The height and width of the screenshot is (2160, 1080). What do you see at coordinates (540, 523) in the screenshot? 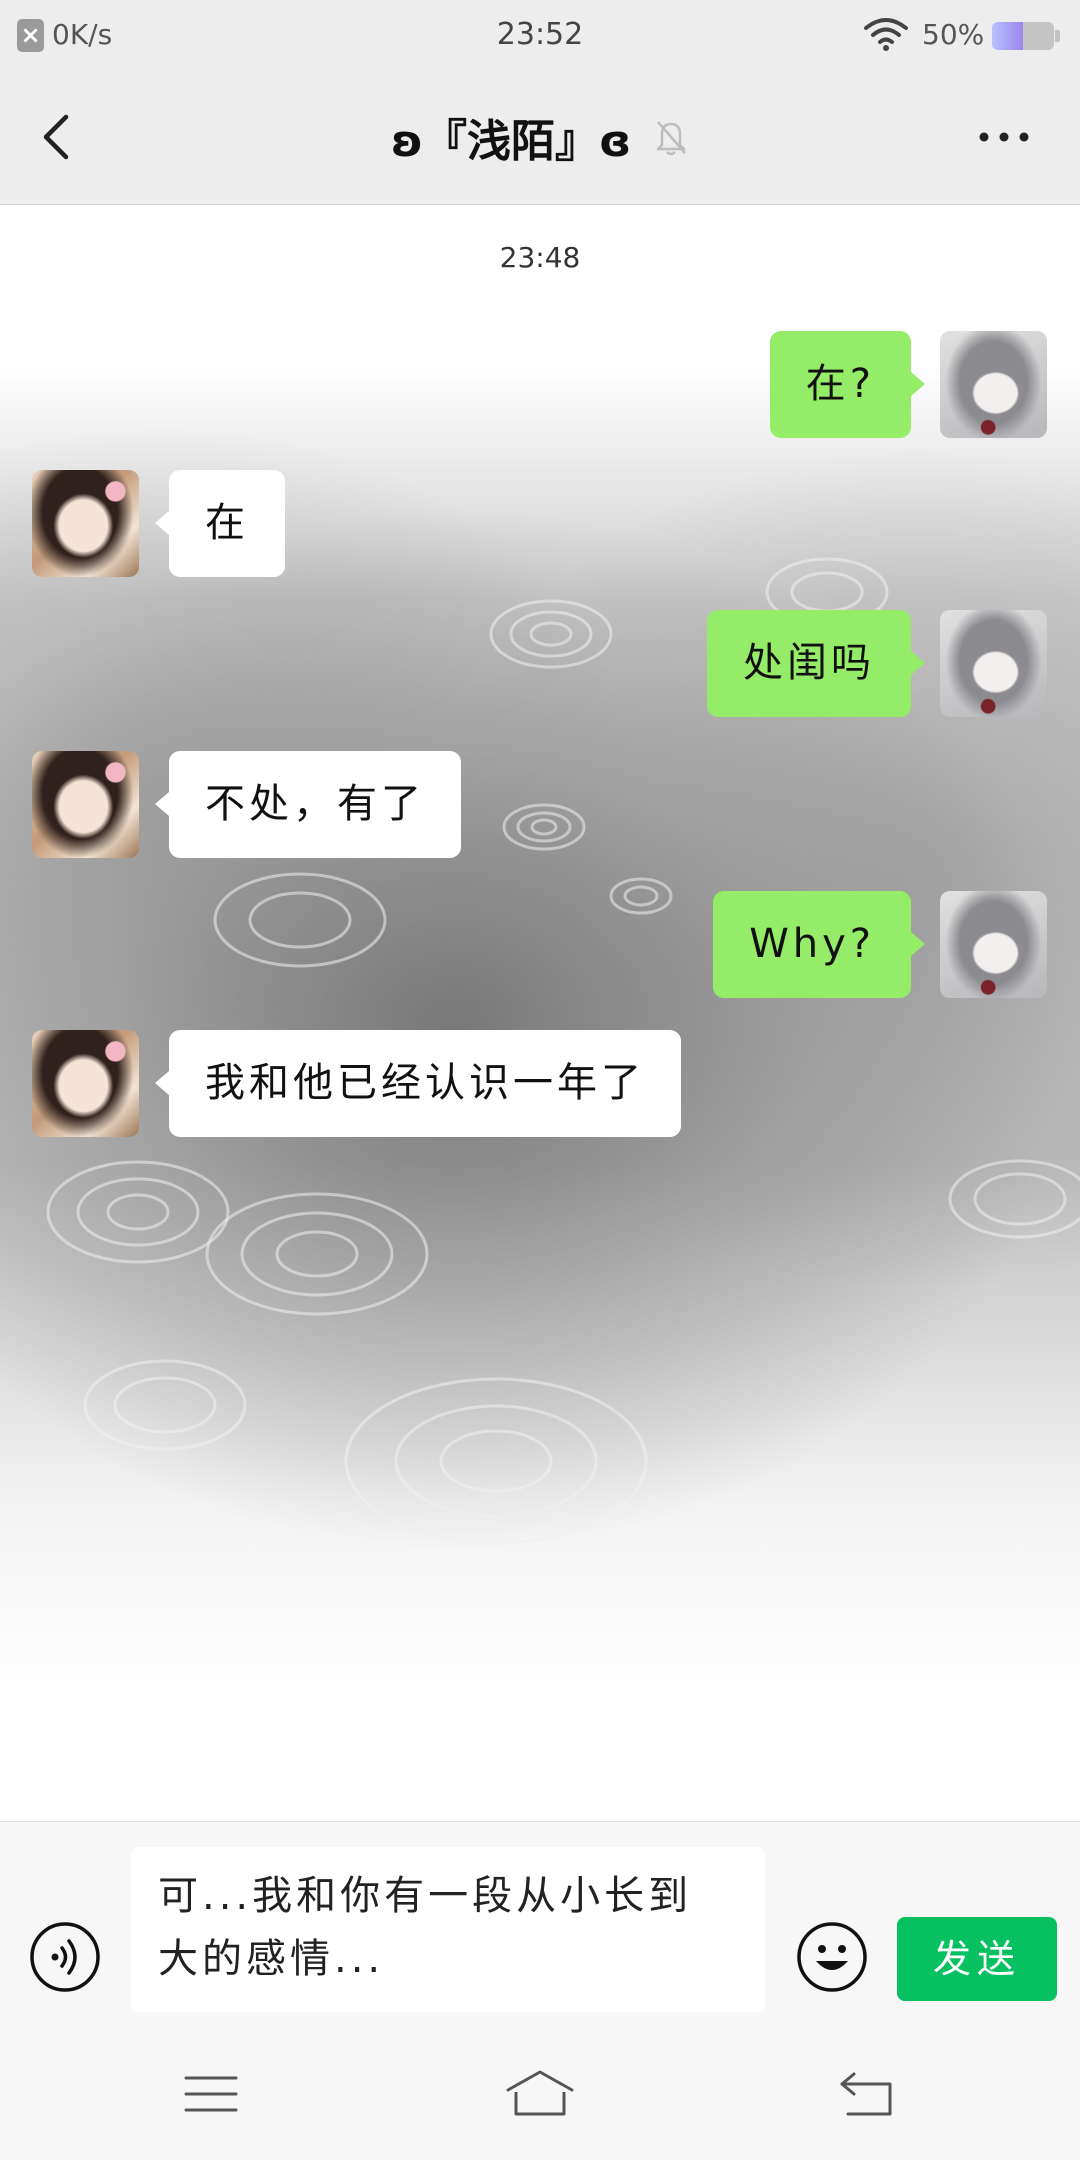
I see `message-row-received: 在` at bounding box center [540, 523].